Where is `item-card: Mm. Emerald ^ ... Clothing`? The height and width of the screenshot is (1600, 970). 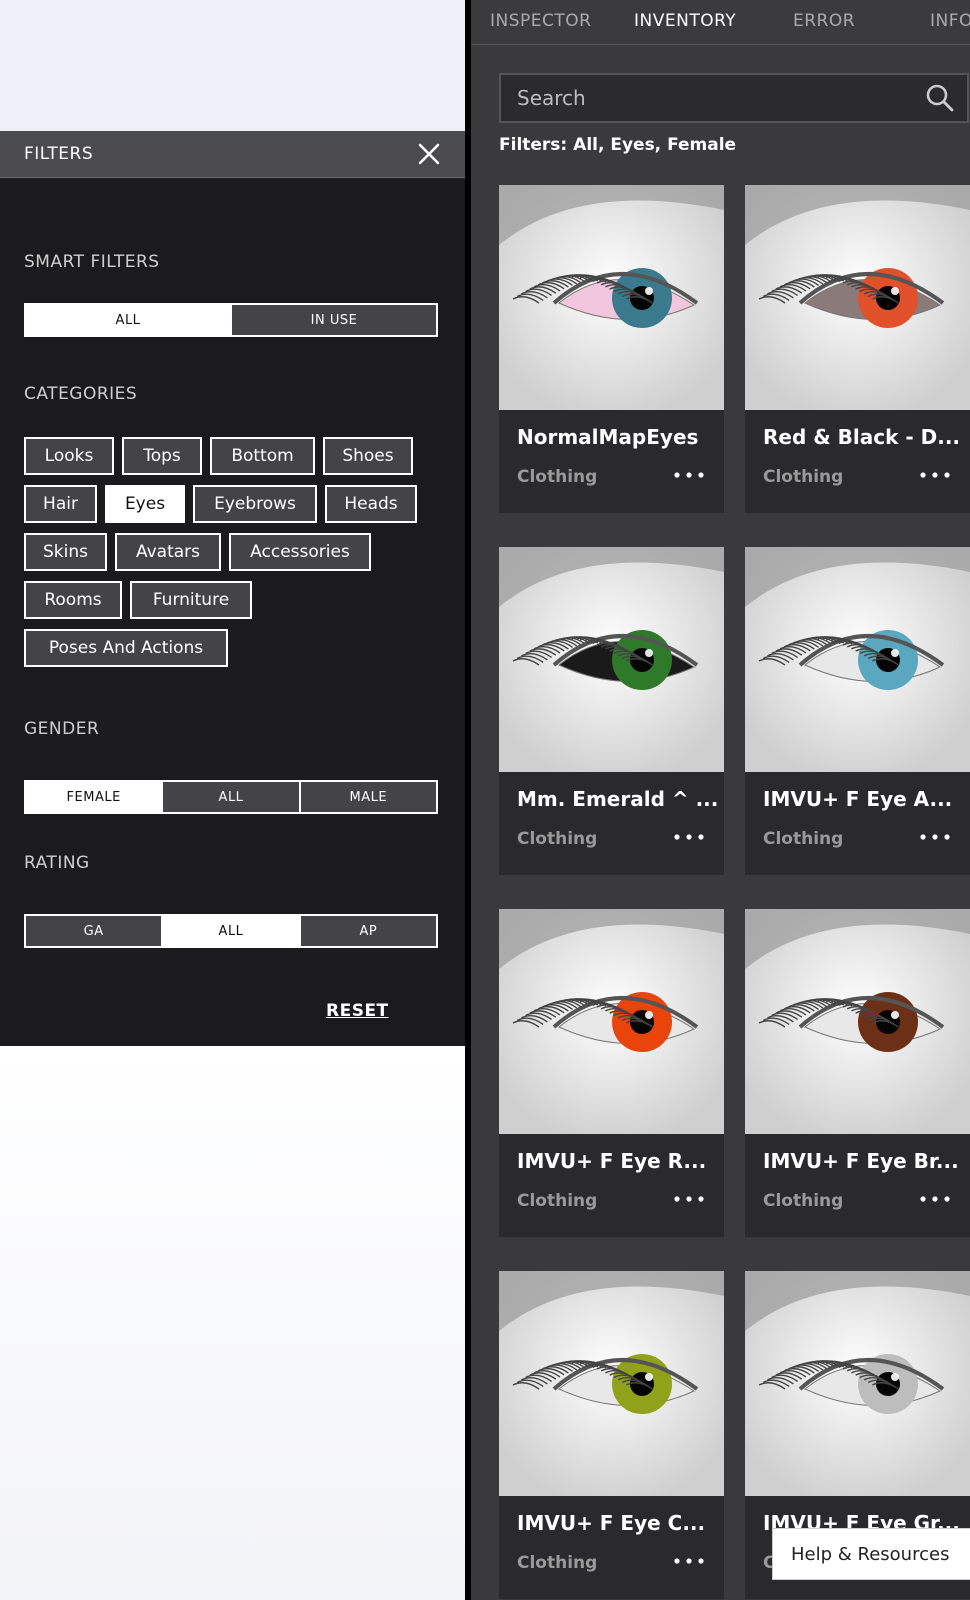
item-card: Mm. Emerald ^ ... Clothing is located at coordinates (611, 711).